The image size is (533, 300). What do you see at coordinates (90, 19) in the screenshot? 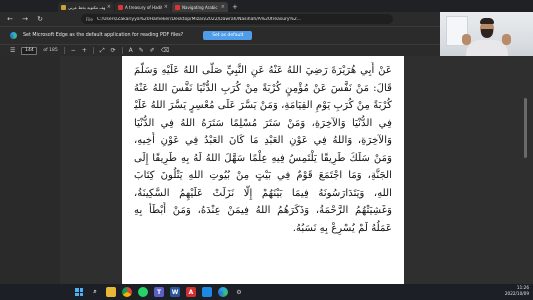
I see `file-label: File` at bounding box center [90, 19].